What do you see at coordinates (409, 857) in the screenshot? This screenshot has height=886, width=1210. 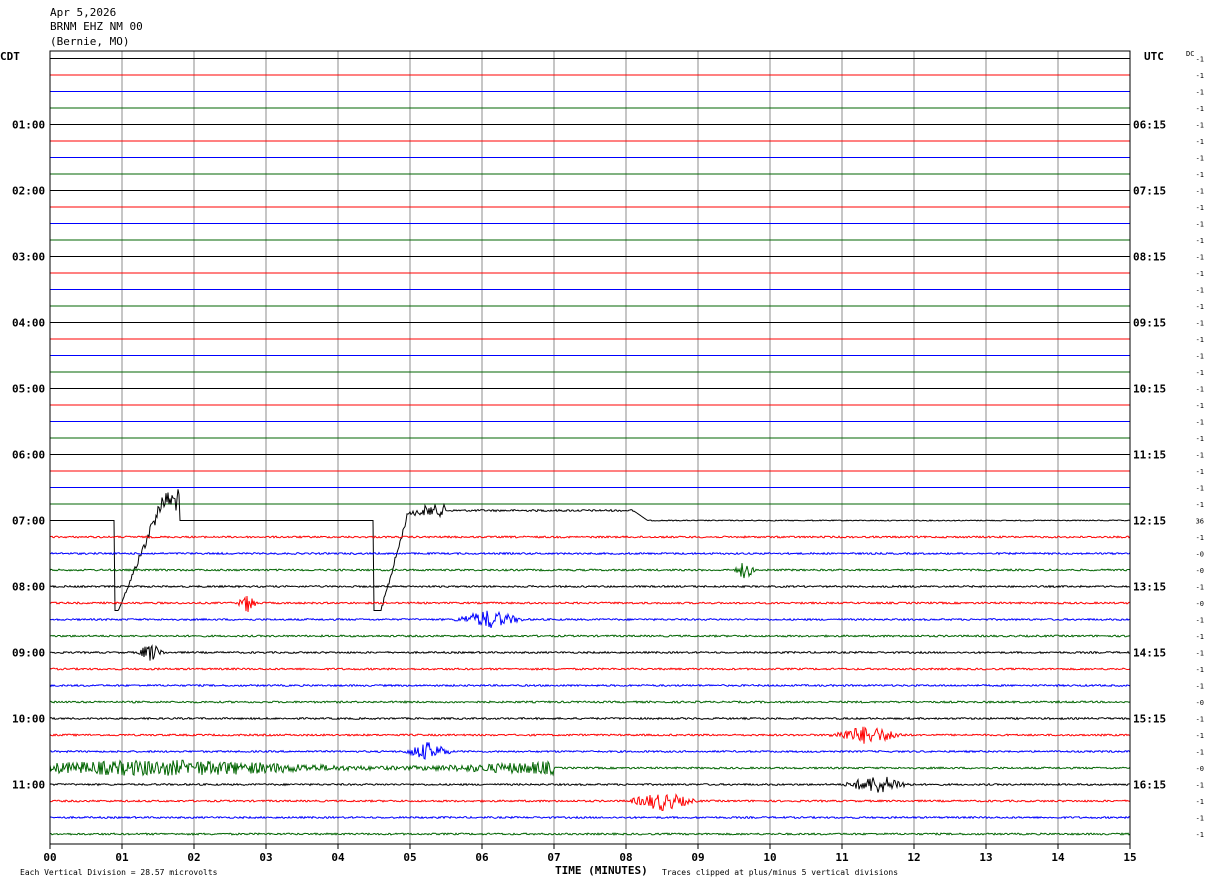 I see `minute-tick-label: 05` at bounding box center [409, 857].